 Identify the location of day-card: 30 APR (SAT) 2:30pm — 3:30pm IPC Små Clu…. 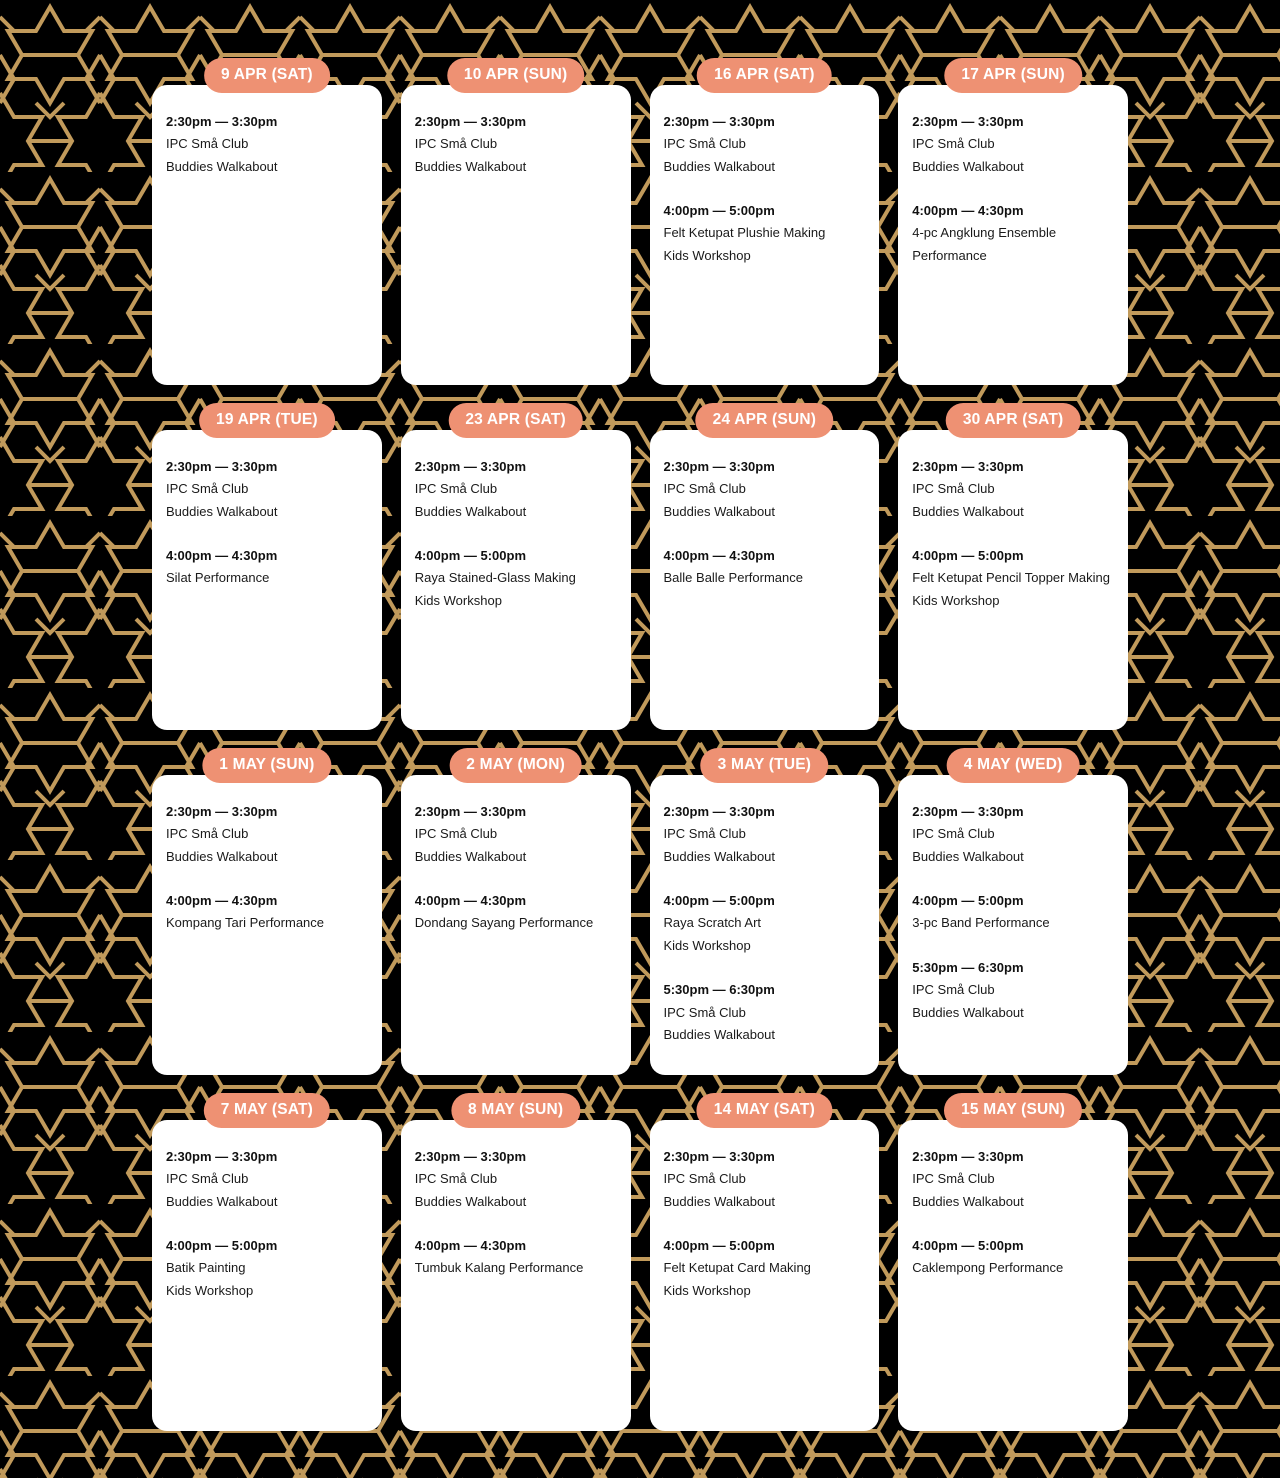
(1013, 566).